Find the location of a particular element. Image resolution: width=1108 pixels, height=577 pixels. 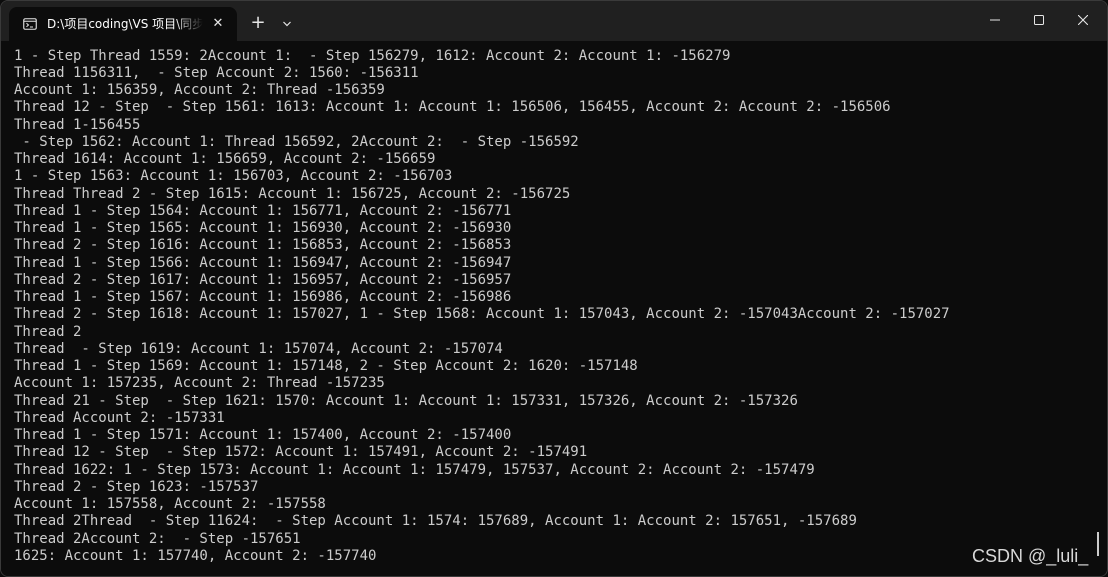

close-button is located at coordinates (1083, 21).